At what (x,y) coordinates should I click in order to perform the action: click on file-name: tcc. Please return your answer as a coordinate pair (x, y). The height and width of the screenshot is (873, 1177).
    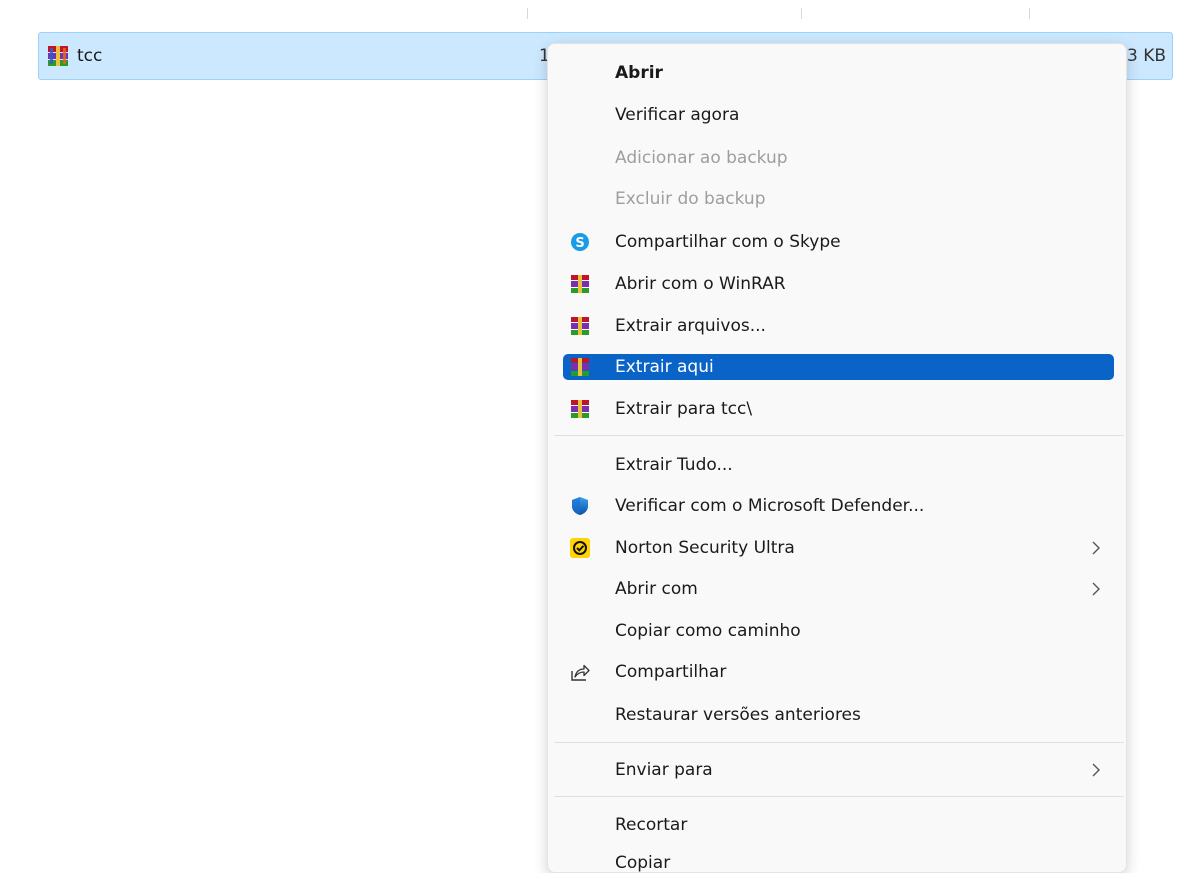
    Looking at the image, I should click on (89, 56).